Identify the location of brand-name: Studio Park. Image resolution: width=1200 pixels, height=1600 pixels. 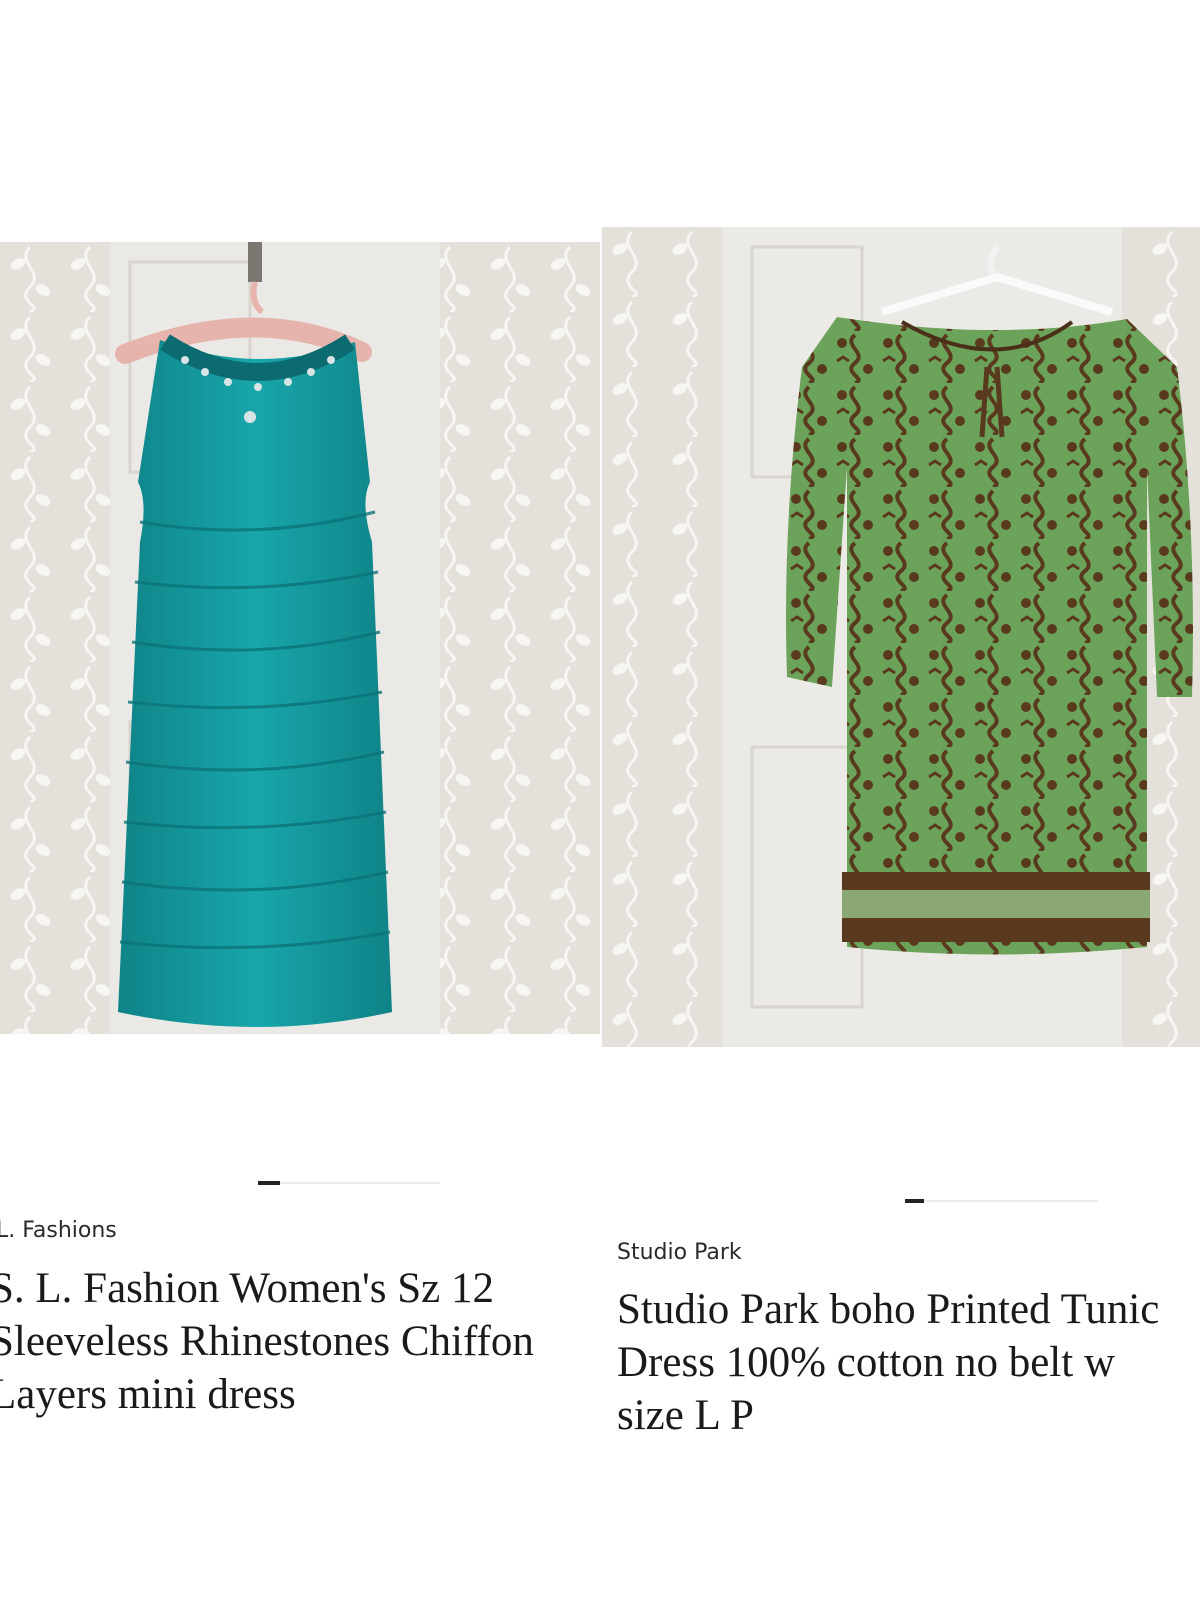
(679, 1252).